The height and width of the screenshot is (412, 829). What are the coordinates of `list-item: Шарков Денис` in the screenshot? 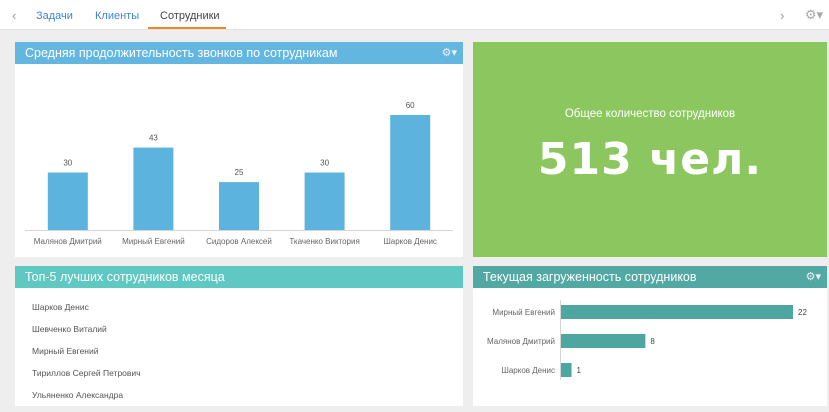 It's located at (60, 307).